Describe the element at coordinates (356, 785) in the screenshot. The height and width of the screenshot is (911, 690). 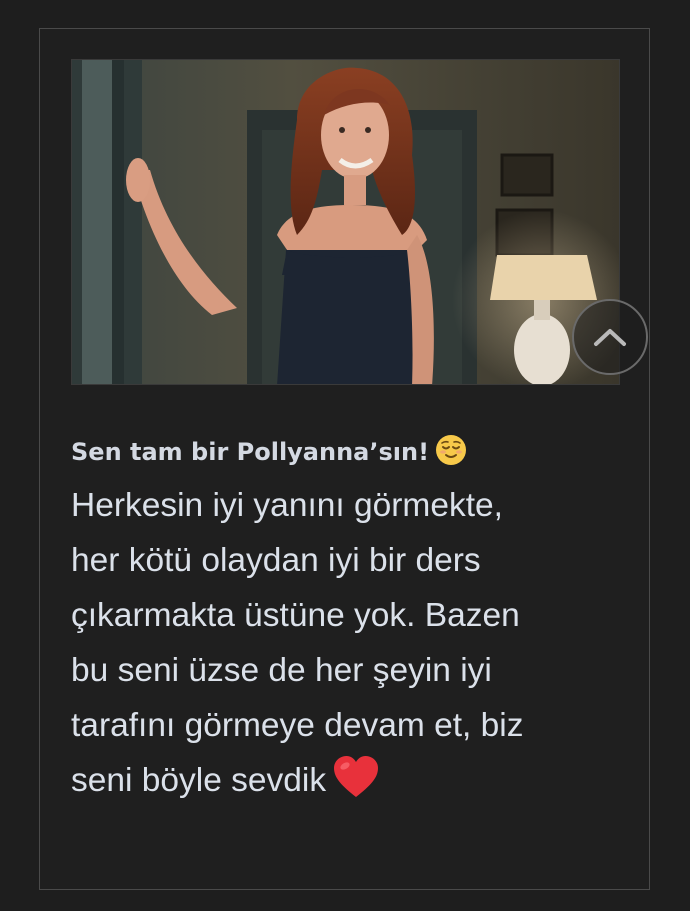
I see `red-heart-emoji-icon` at that location.